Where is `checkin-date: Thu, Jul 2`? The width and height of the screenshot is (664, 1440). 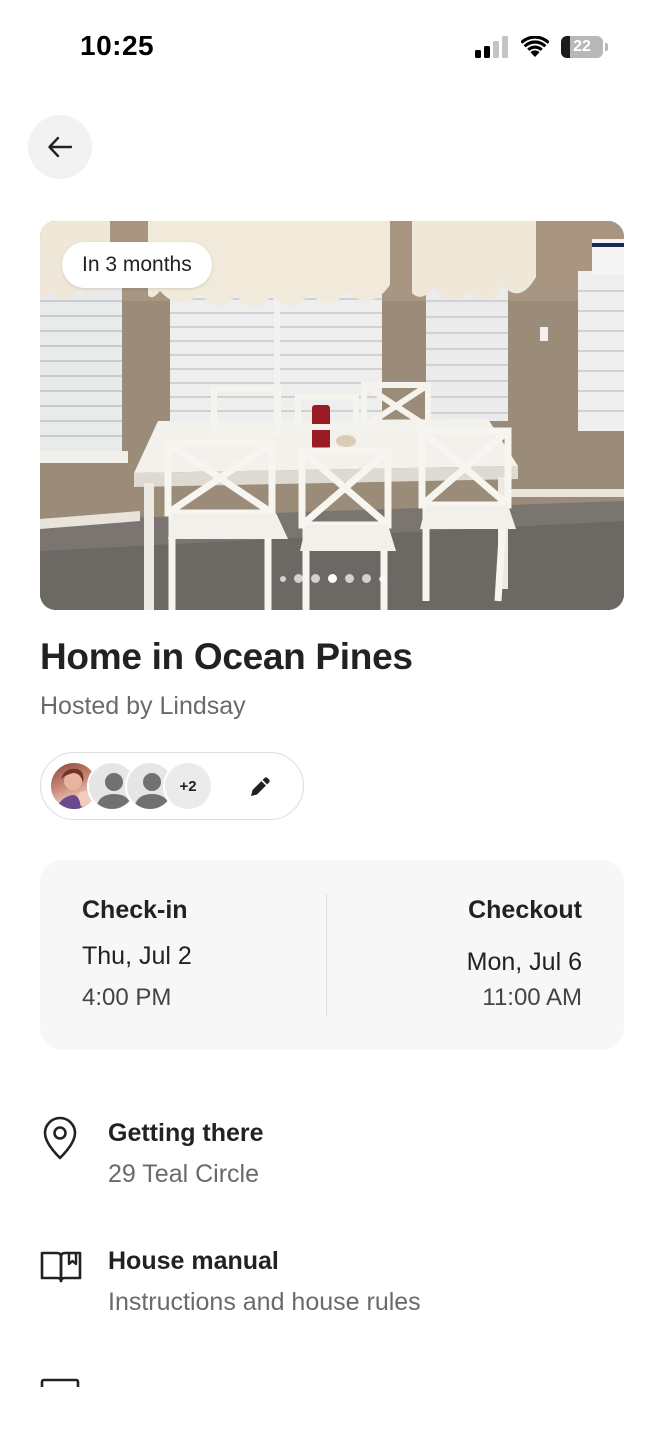 checkin-date: Thu, Jul 2 is located at coordinates (137, 956).